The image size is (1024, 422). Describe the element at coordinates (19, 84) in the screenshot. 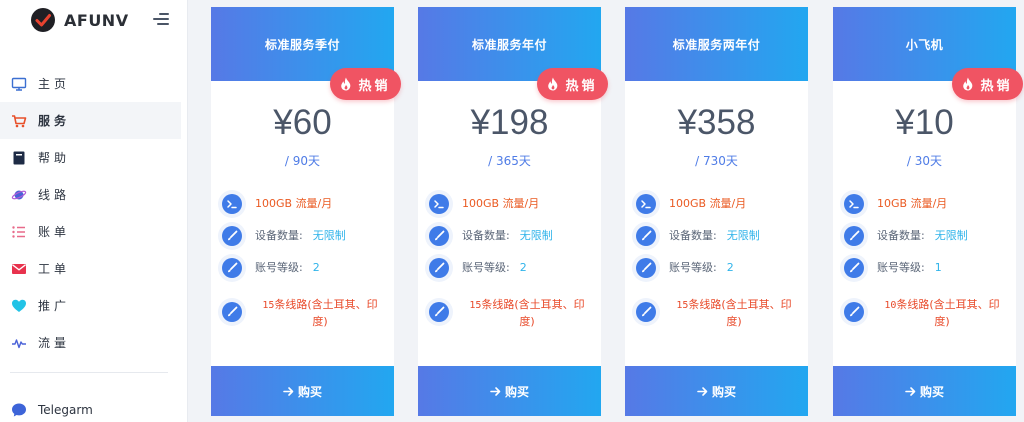

I see `monitor-icon` at that location.